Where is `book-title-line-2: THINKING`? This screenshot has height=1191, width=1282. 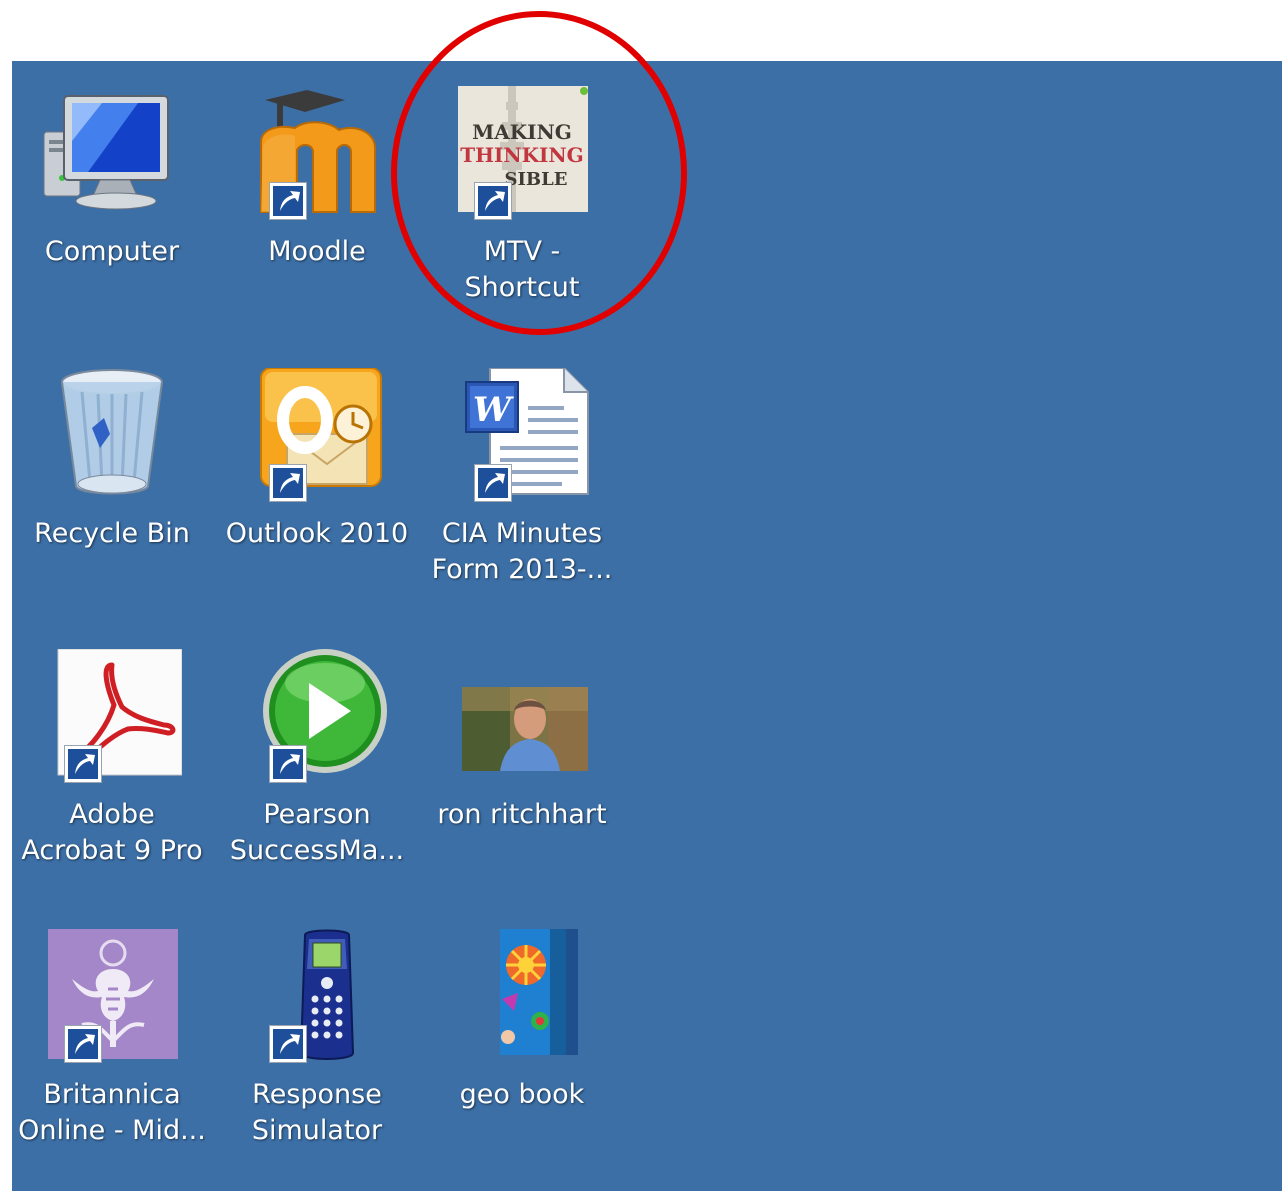 book-title-line-2: THINKING is located at coordinates (522, 155).